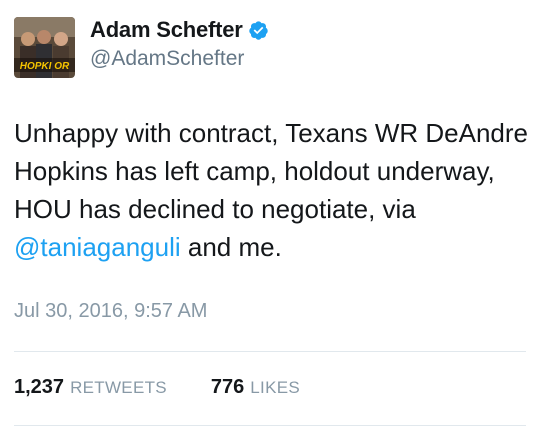  What do you see at coordinates (167, 59) in the screenshot?
I see `user-handle: @AdamSchefter` at bounding box center [167, 59].